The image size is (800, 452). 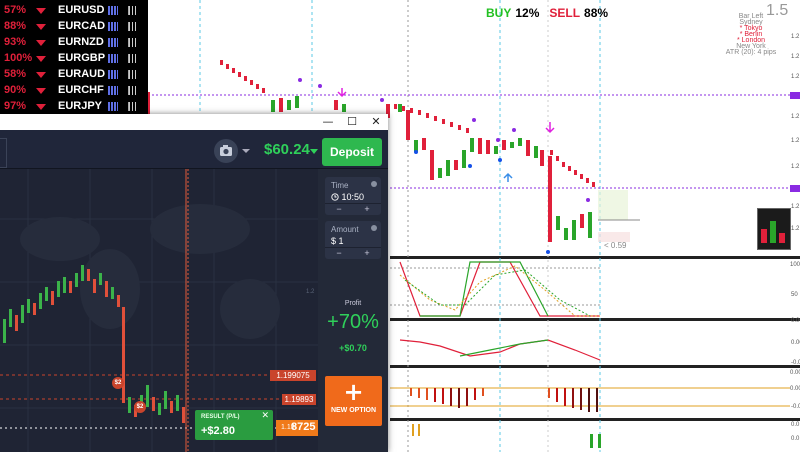 I want to click on watchlist-row: 57% EURUSD, so click(x=74, y=11).